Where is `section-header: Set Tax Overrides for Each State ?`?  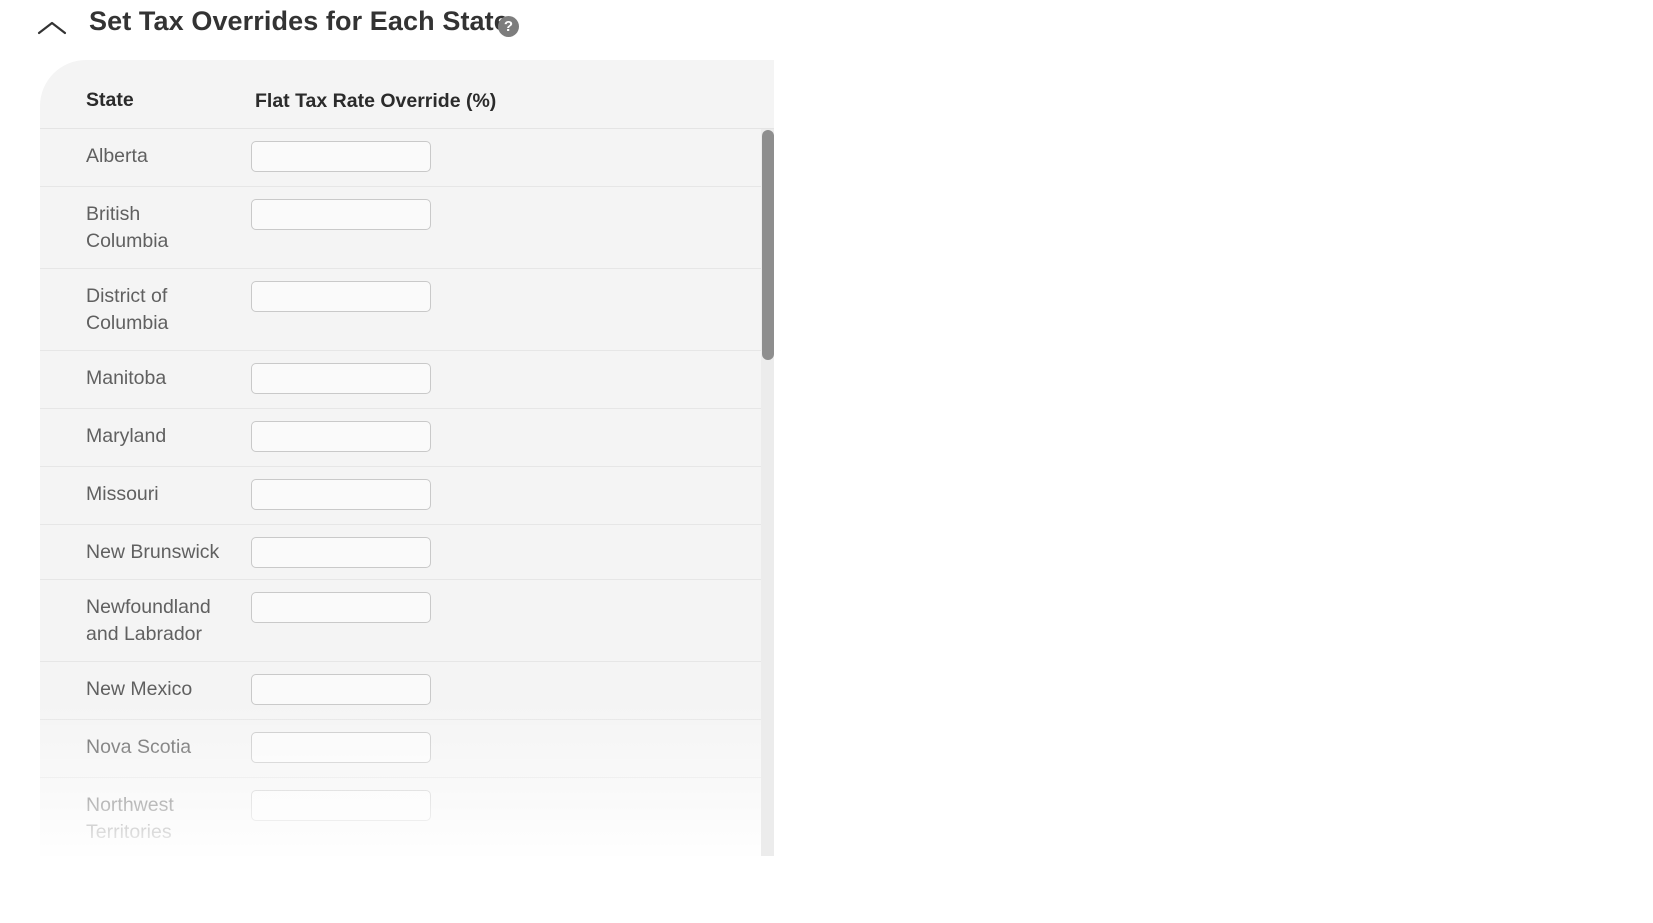
section-header: Set Tax Overrides for Each State ? is located at coordinates (410, 26).